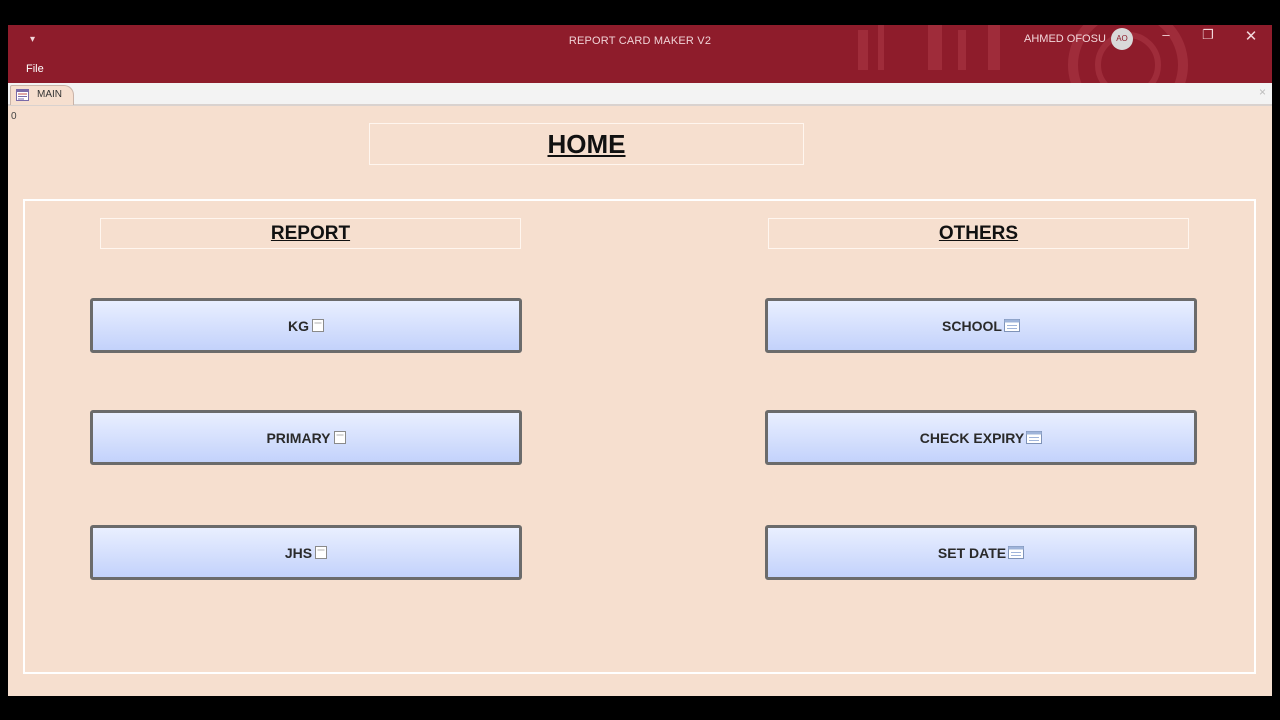 The height and width of the screenshot is (720, 1280). I want to click on others-section-header: OTHERS, so click(978, 233).